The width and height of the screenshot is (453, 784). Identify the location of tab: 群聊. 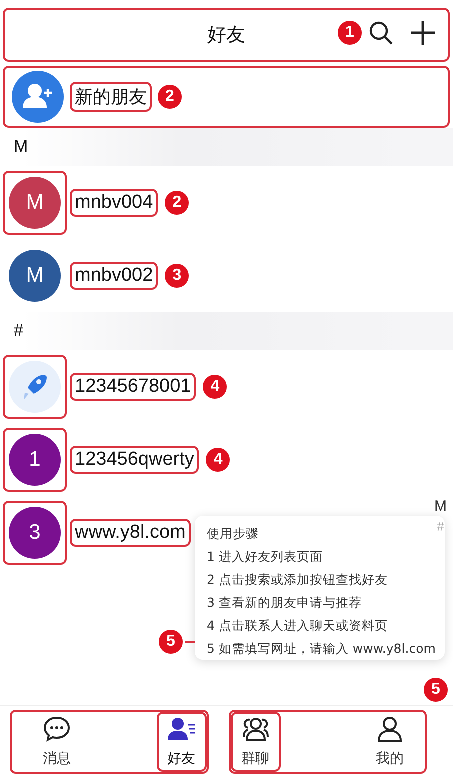
(255, 742).